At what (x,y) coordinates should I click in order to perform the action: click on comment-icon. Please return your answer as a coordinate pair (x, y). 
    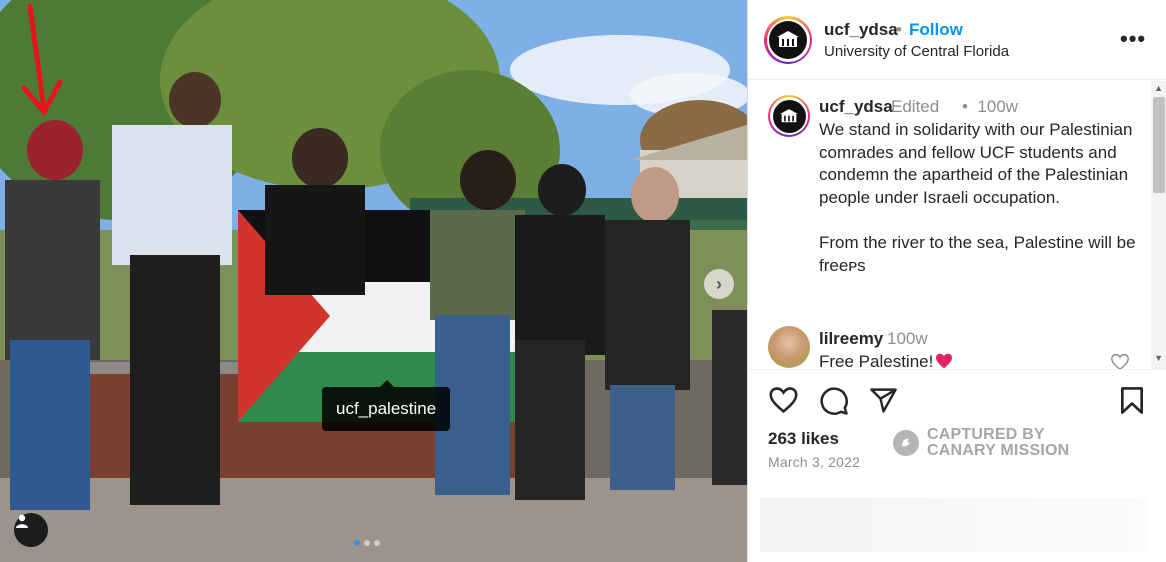
    Looking at the image, I should click on (834, 401).